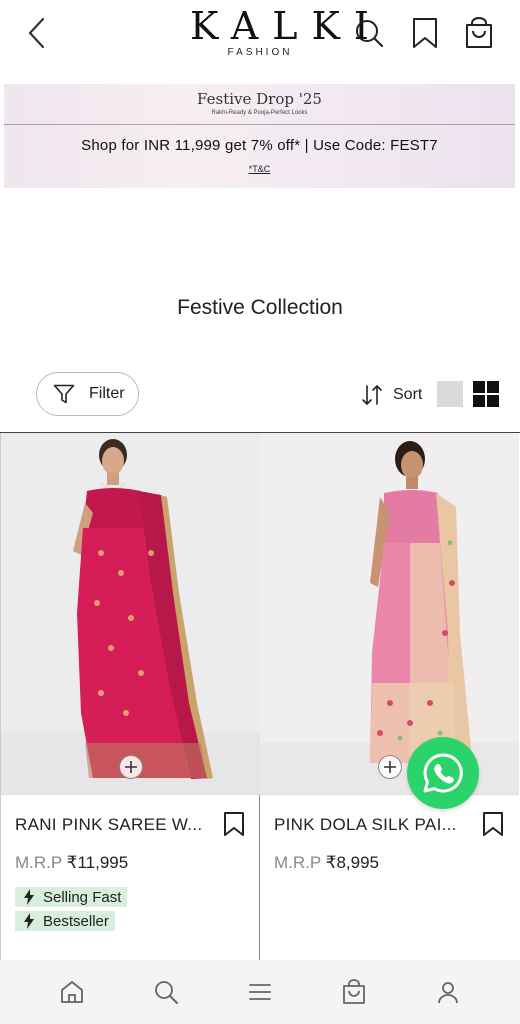 This screenshot has height=1024, width=520. What do you see at coordinates (391, 395) in the screenshot?
I see `sort-button: Sort` at bounding box center [391, 395].